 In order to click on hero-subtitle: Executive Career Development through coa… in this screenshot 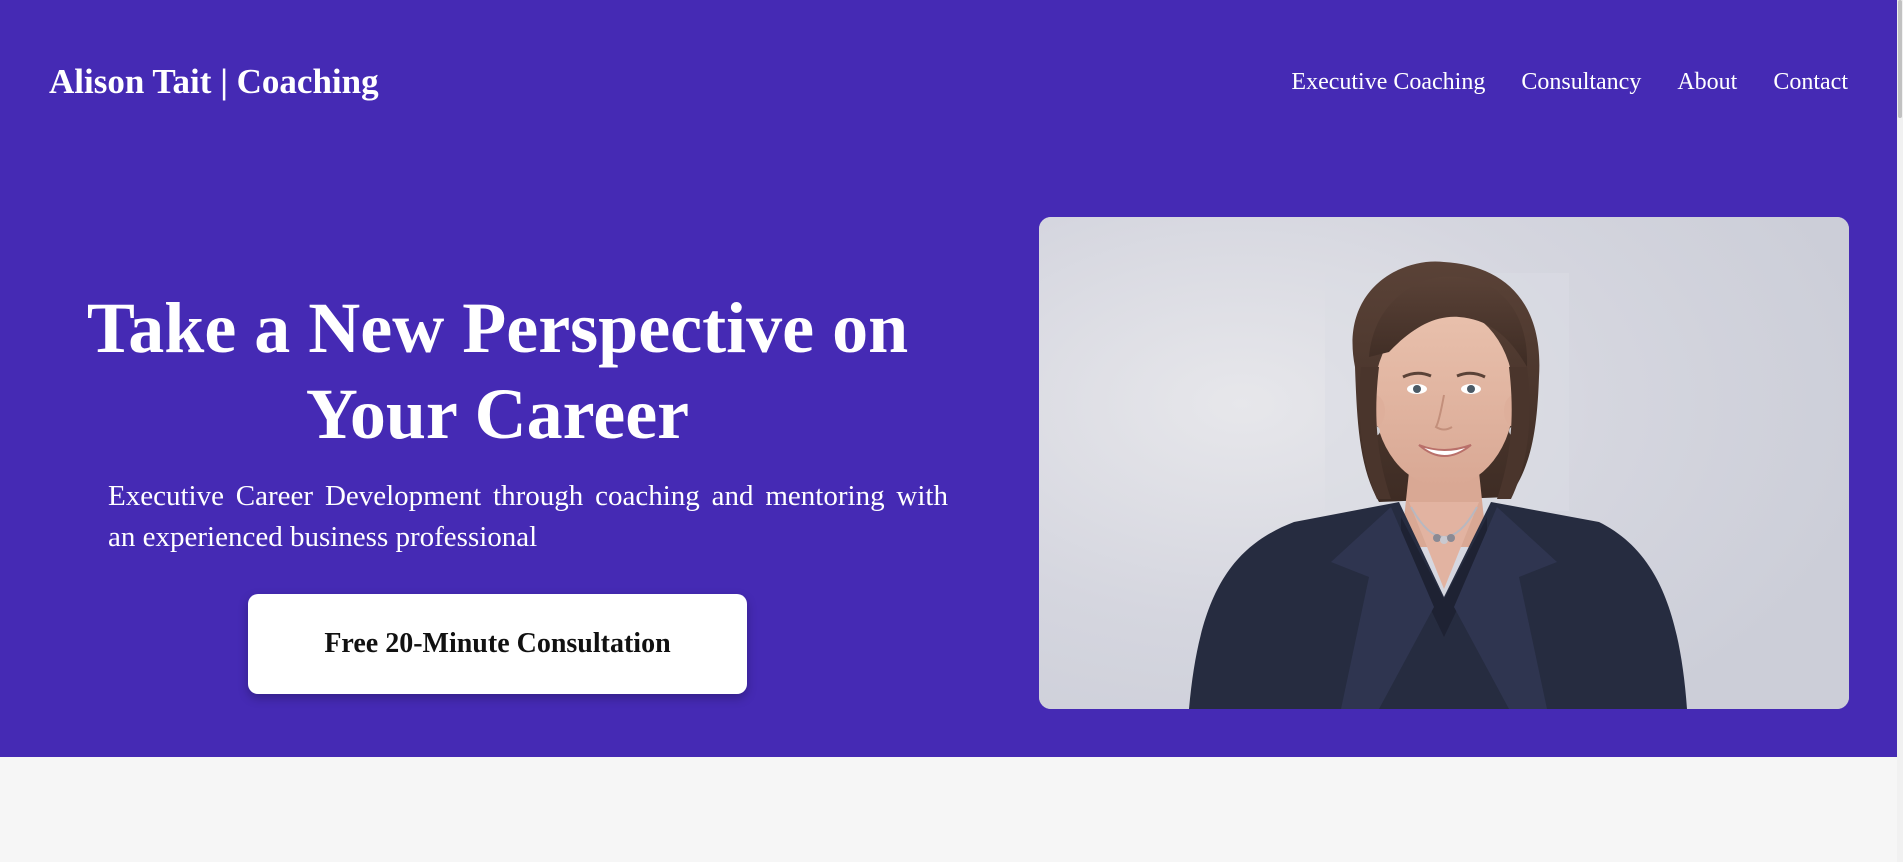, I will do `click(528, 516)`.